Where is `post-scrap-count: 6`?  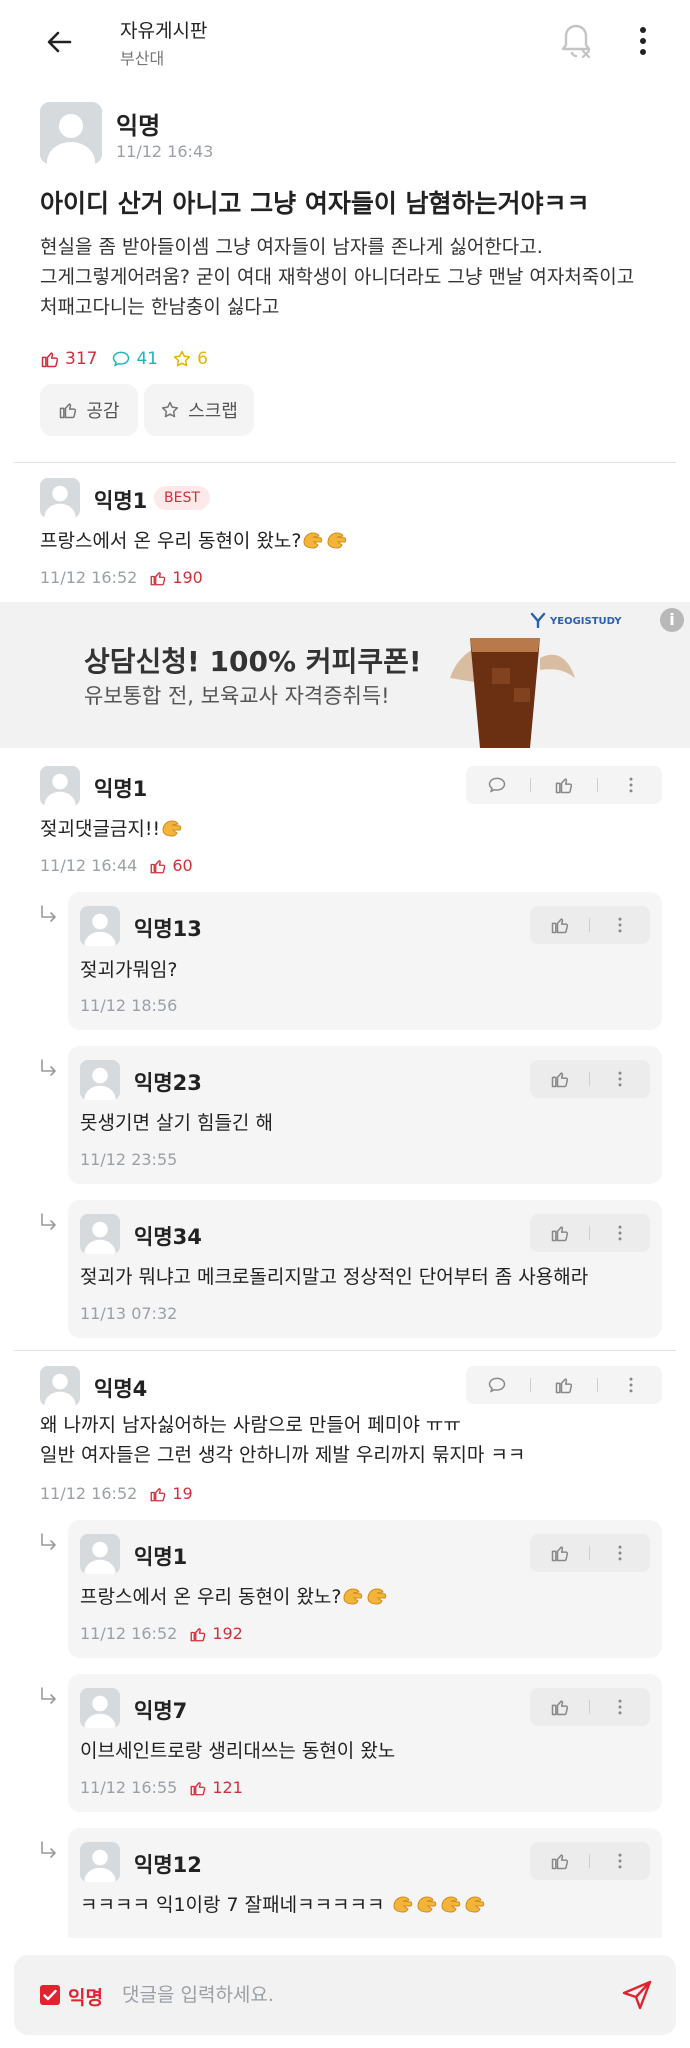
post-scrap-count: 6 is located at coordinates (190, 359).